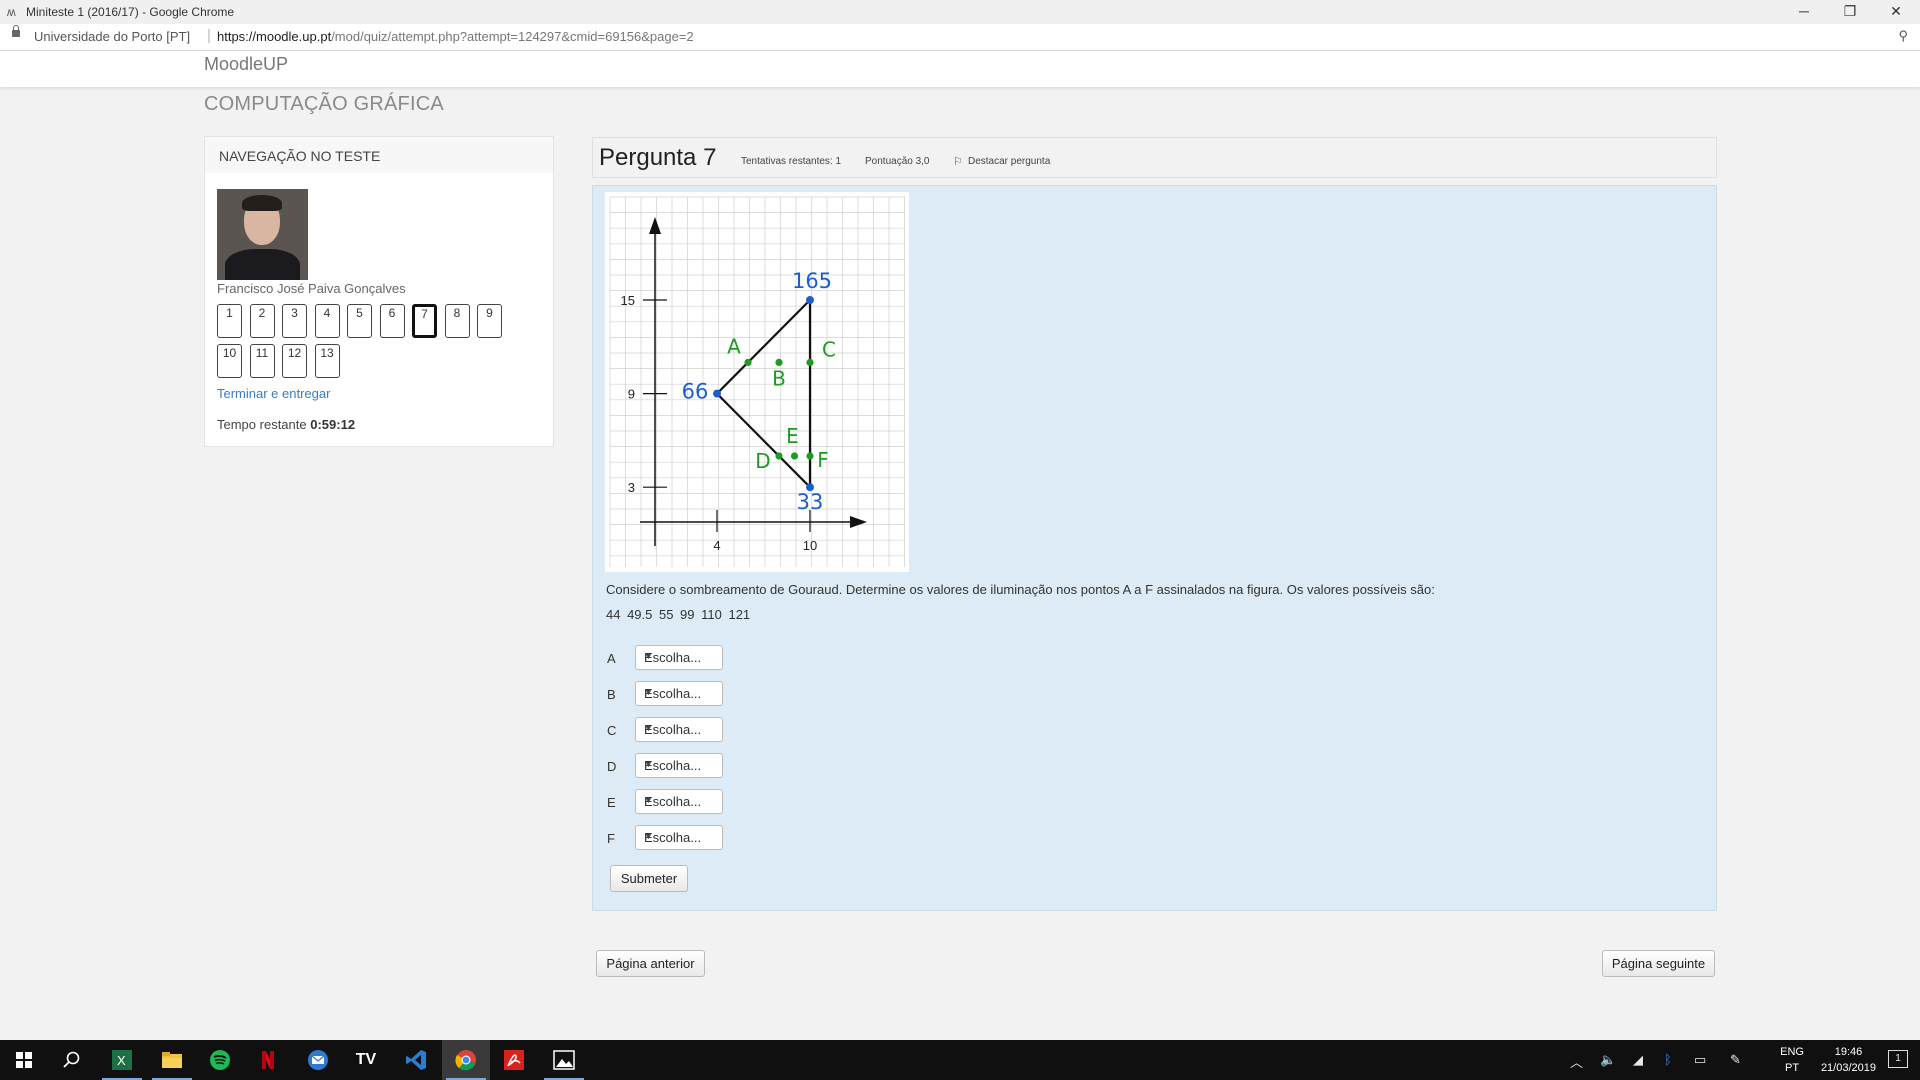  I want to click on question-nav-button: 5, so click(359, 321).